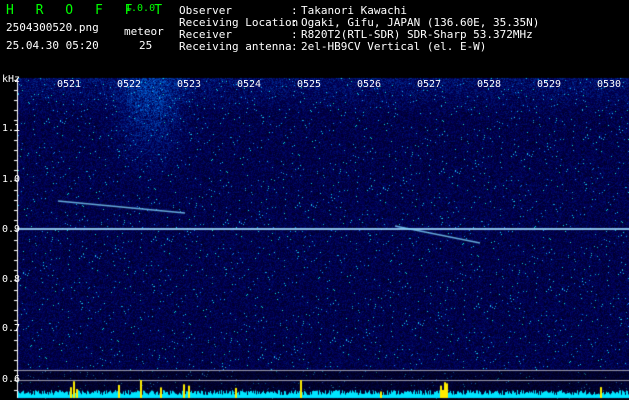 The width and height of the screenshot is (629, 400). What do you see at coordinates (394, 46) in the screenshot?
I see `info-value-antenna: 2el-HB9CV Vertical (el. E-W)` at bounding box center [394, 46].